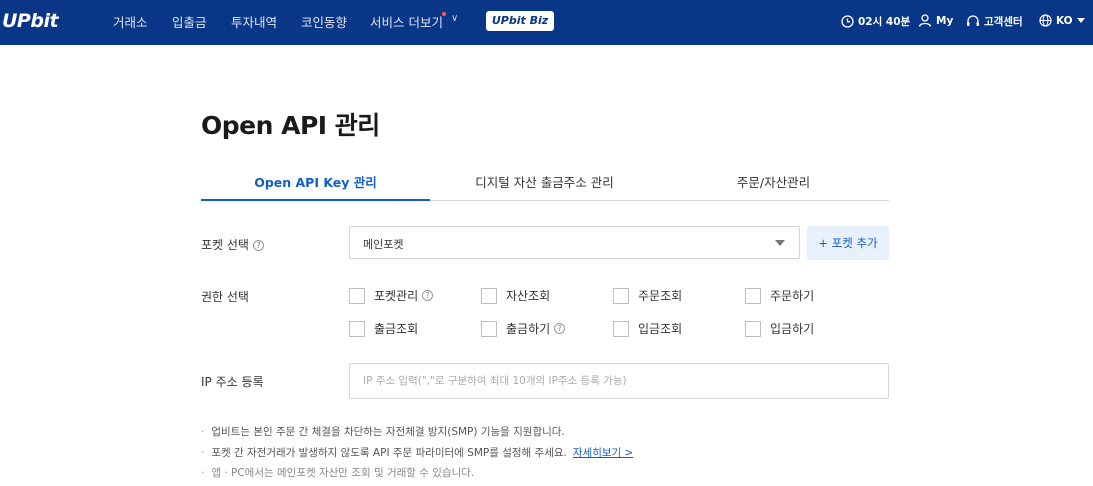  I want to click on perm-withdraw-view: 출금조회, so click(383, 328).